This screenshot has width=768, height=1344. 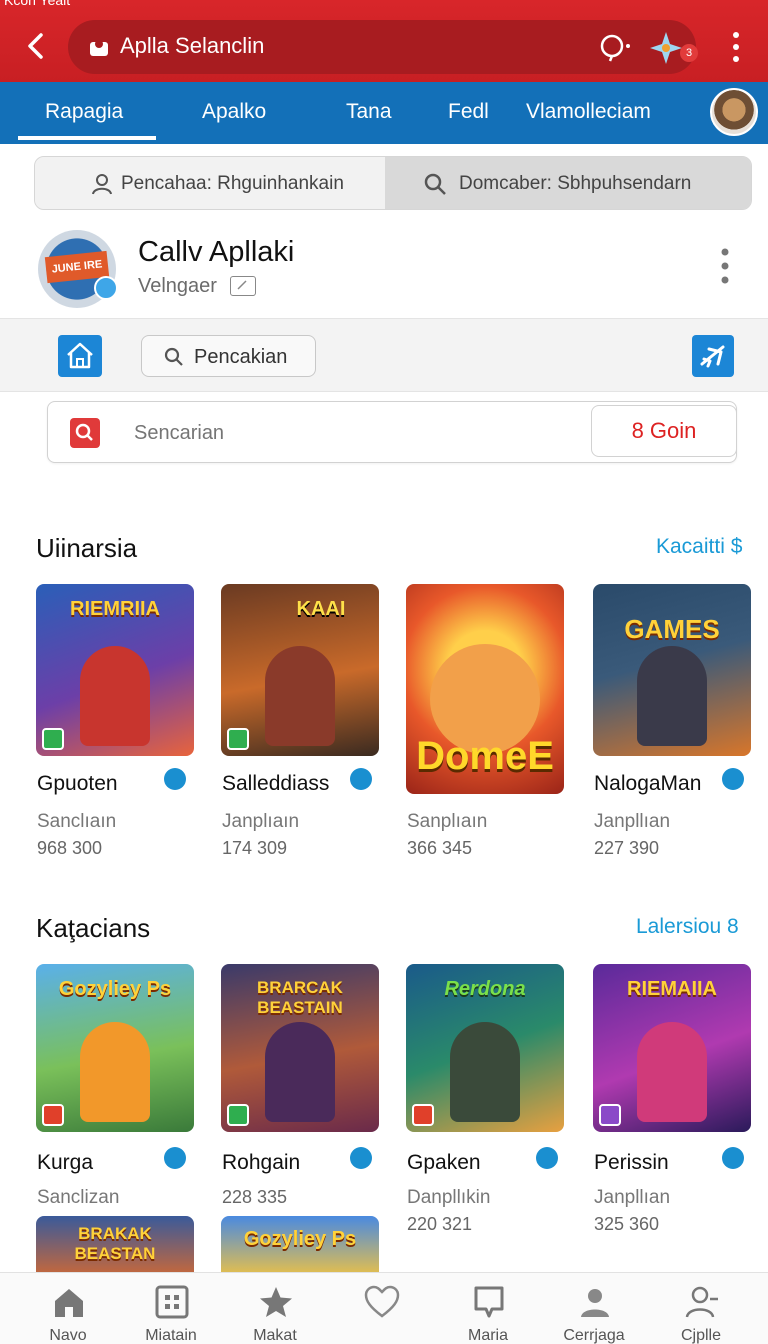 What do you see at coordinates (440, 848) in the screenshot?
I see `card-count: 366 345` at bounding box center [440, 848].